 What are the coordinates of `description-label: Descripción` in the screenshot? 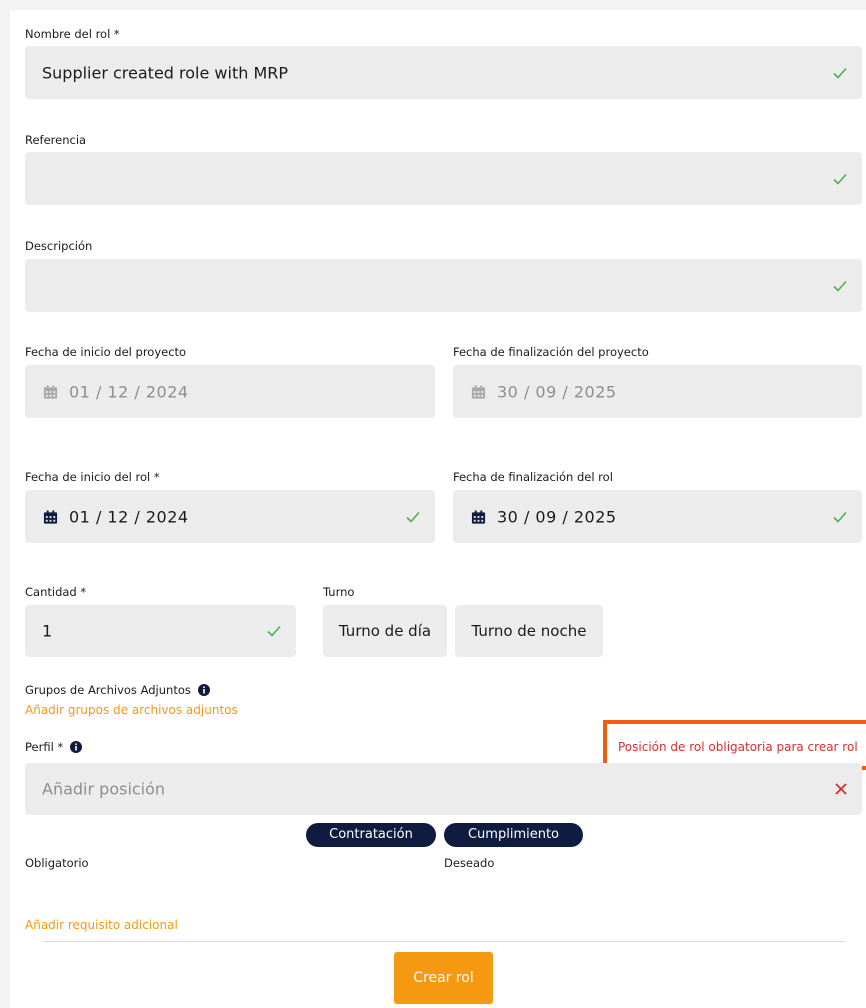 It's located at (59, 246).